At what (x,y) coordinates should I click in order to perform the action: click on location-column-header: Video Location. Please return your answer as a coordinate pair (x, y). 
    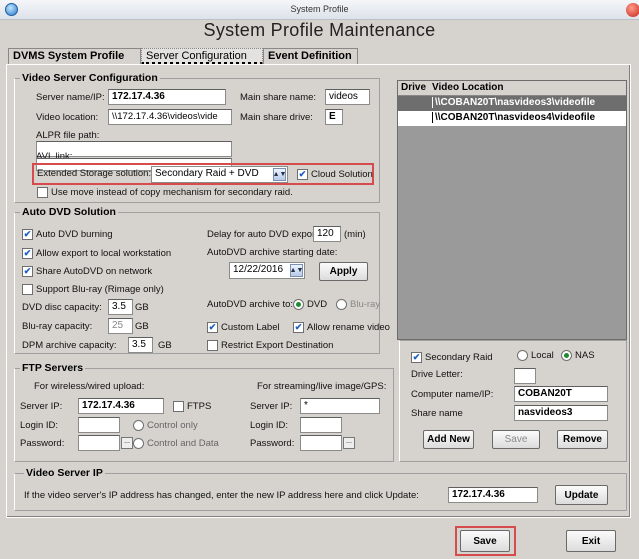
    Looking at the image, I should click on (468, 87).